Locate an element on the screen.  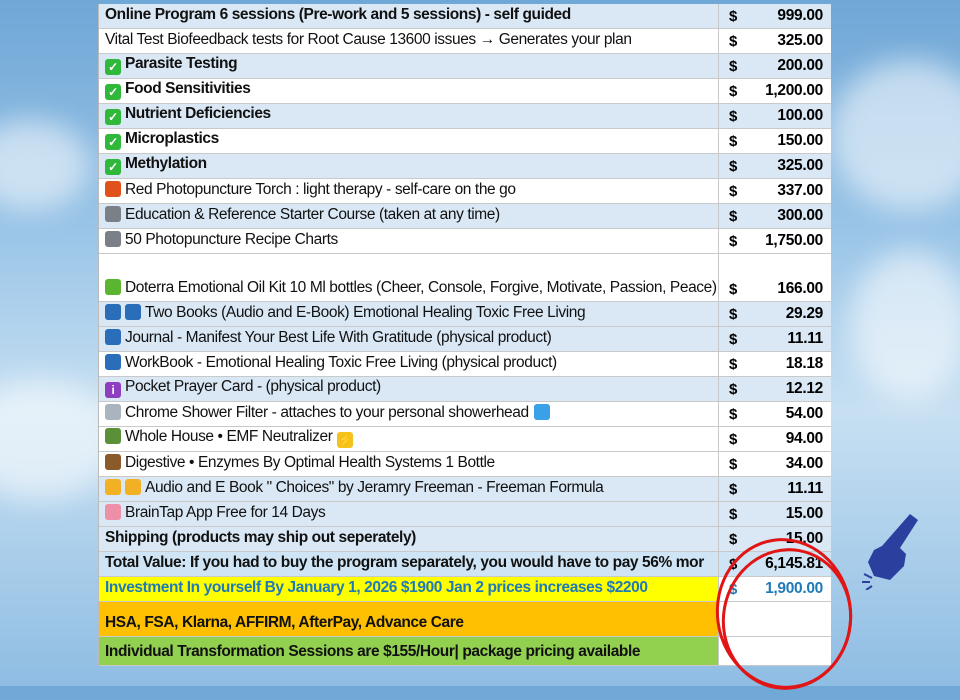
item-price: 200.00 is located at coordinates (800, 65).